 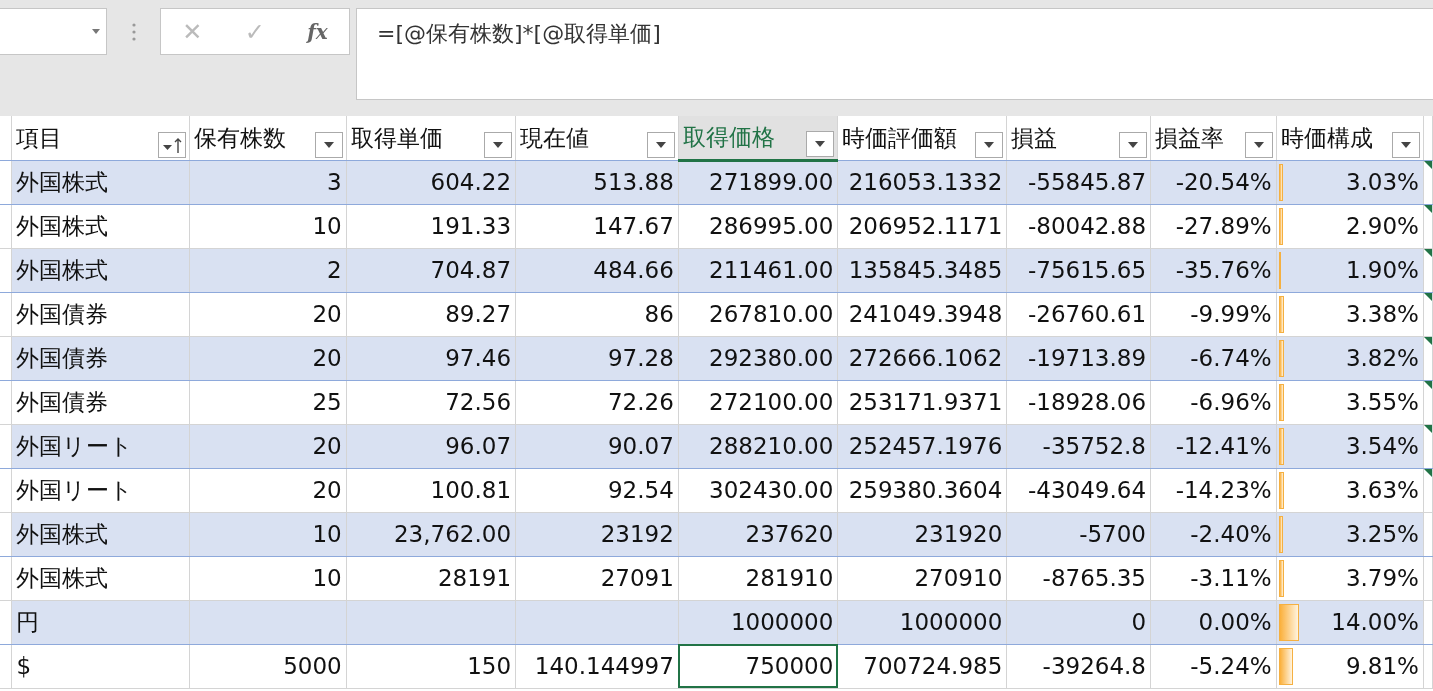 What do you see at coordinates (640, 357) in the screenshot?
I see `table-cell: 97.28` at bounding box center [640, 357].